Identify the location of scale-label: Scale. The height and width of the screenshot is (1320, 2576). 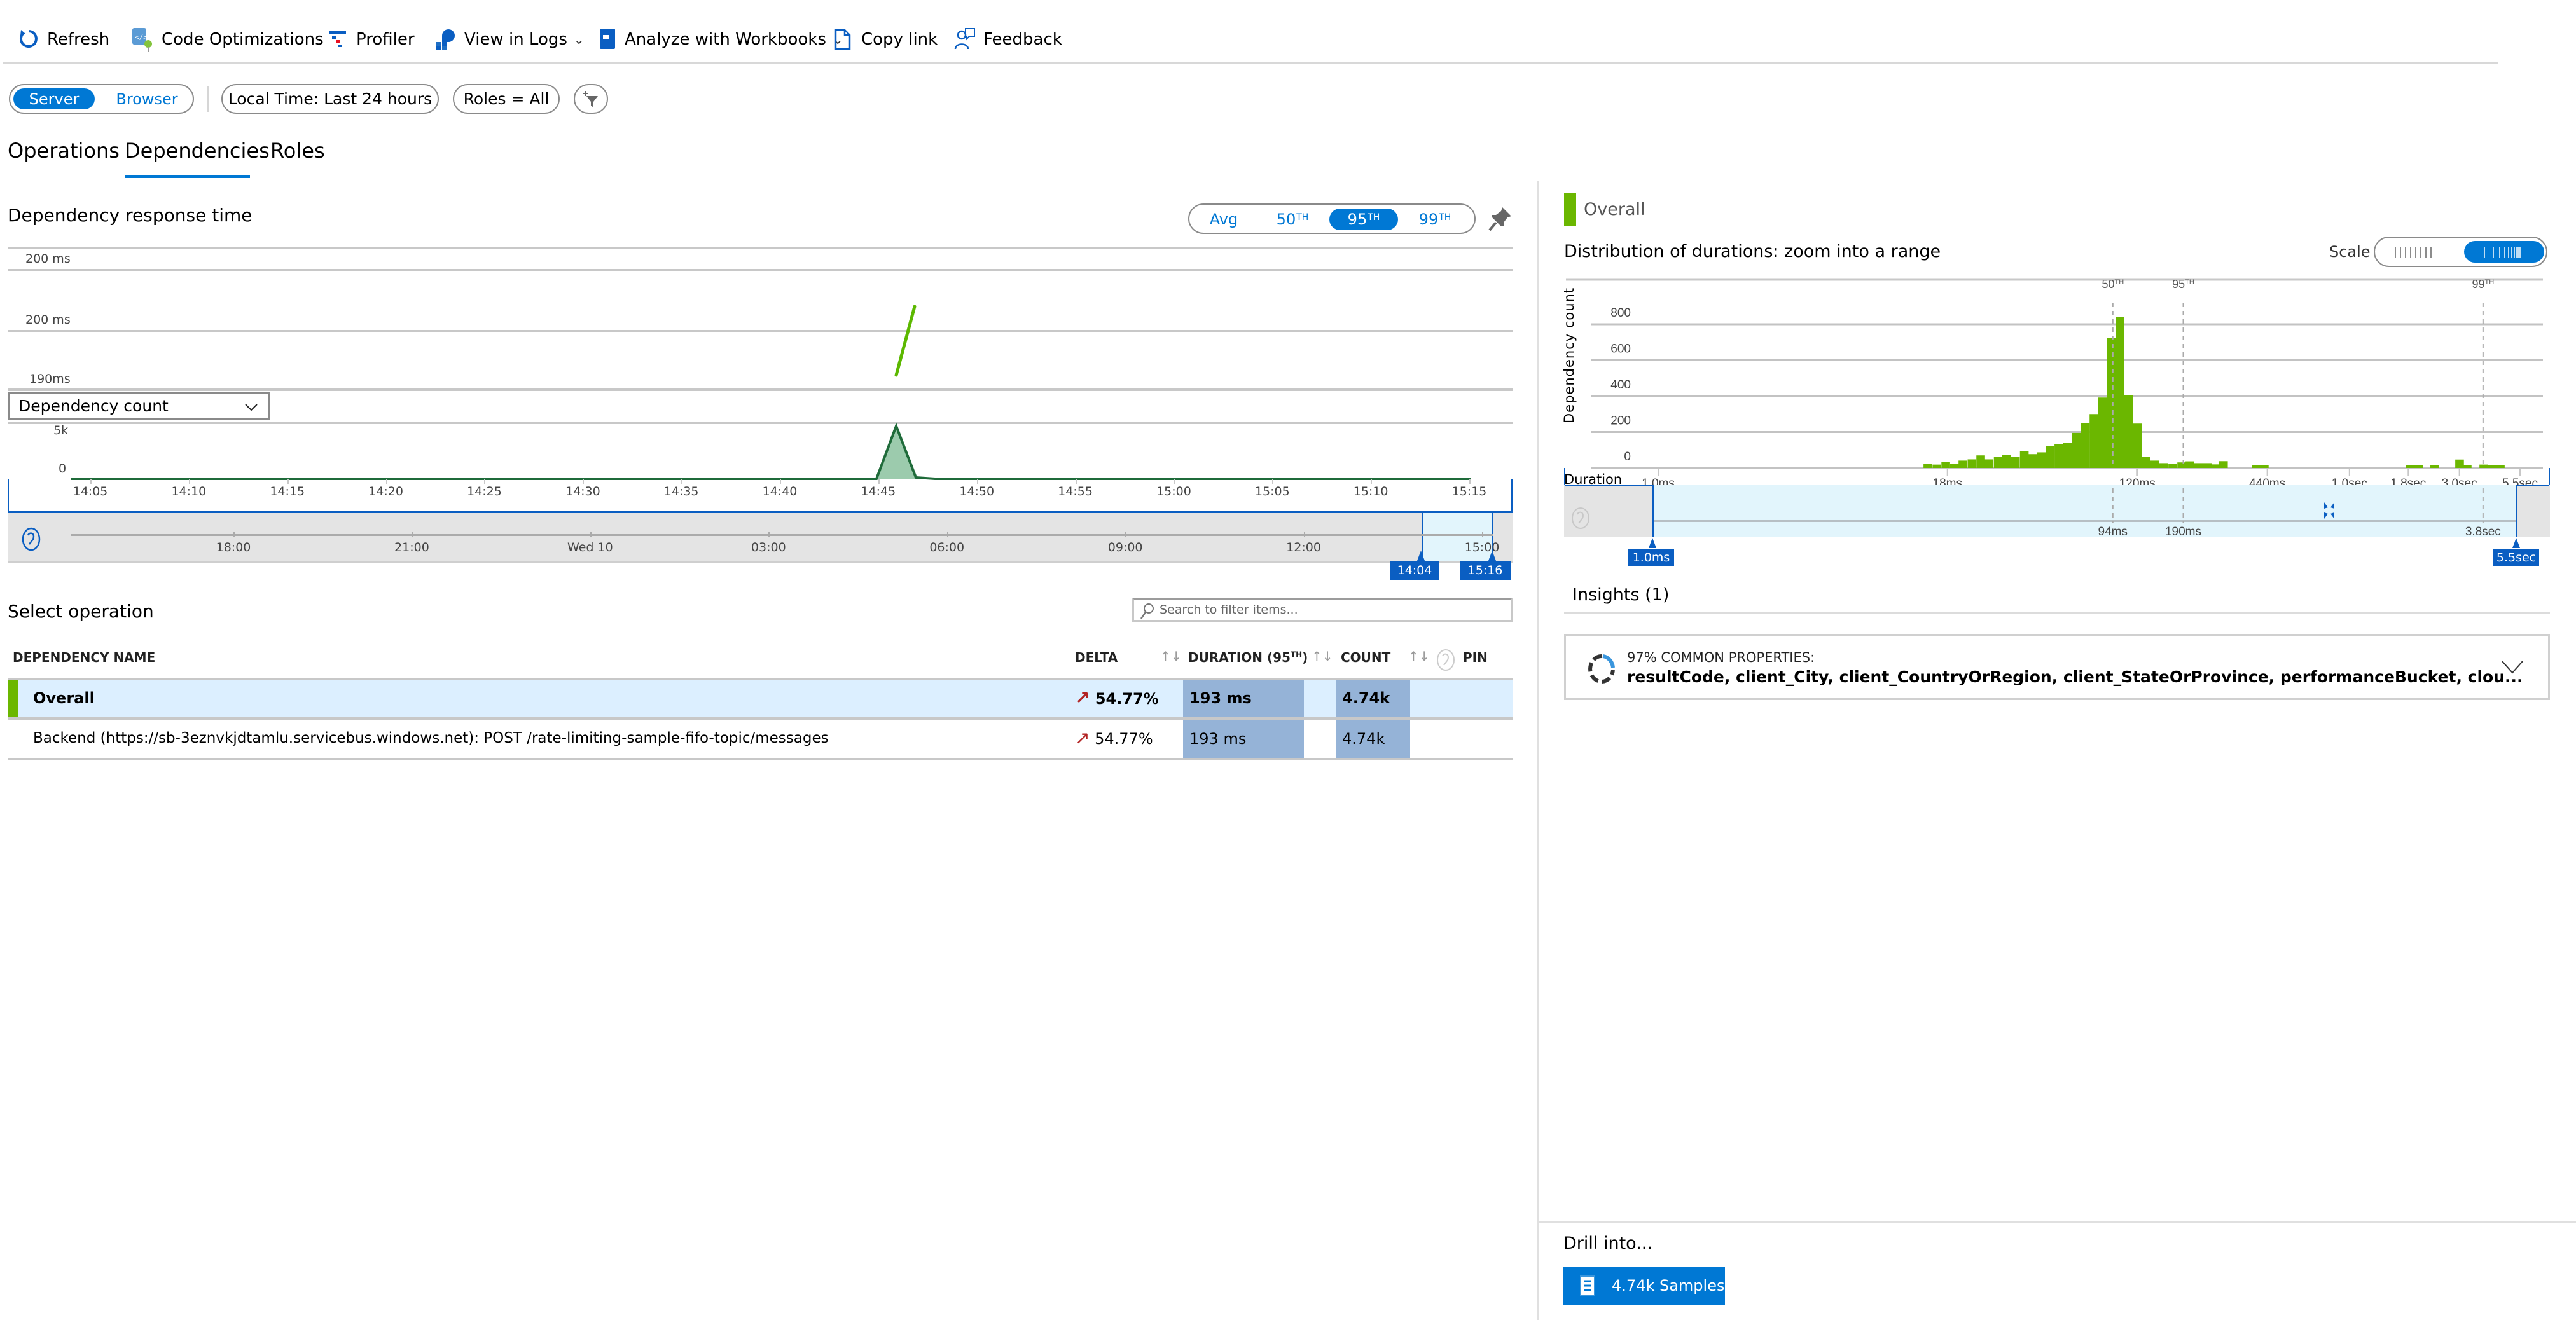
(2350, 252).